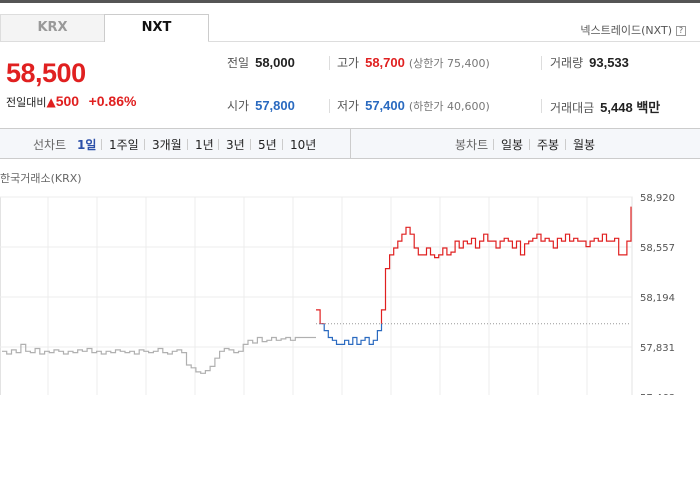 This screenshot has width=700, height=490. I want to click on tab-krx: KRX, so click(52, 28).